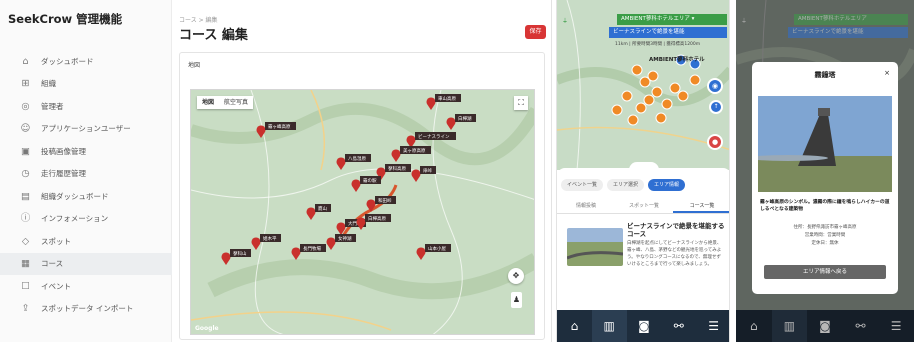 Image resolution: width=914 pixels, height=342 pixels. Describe the element at coordinates (207, 328) in the screenshot. I see `google-logo: Google` at that location.